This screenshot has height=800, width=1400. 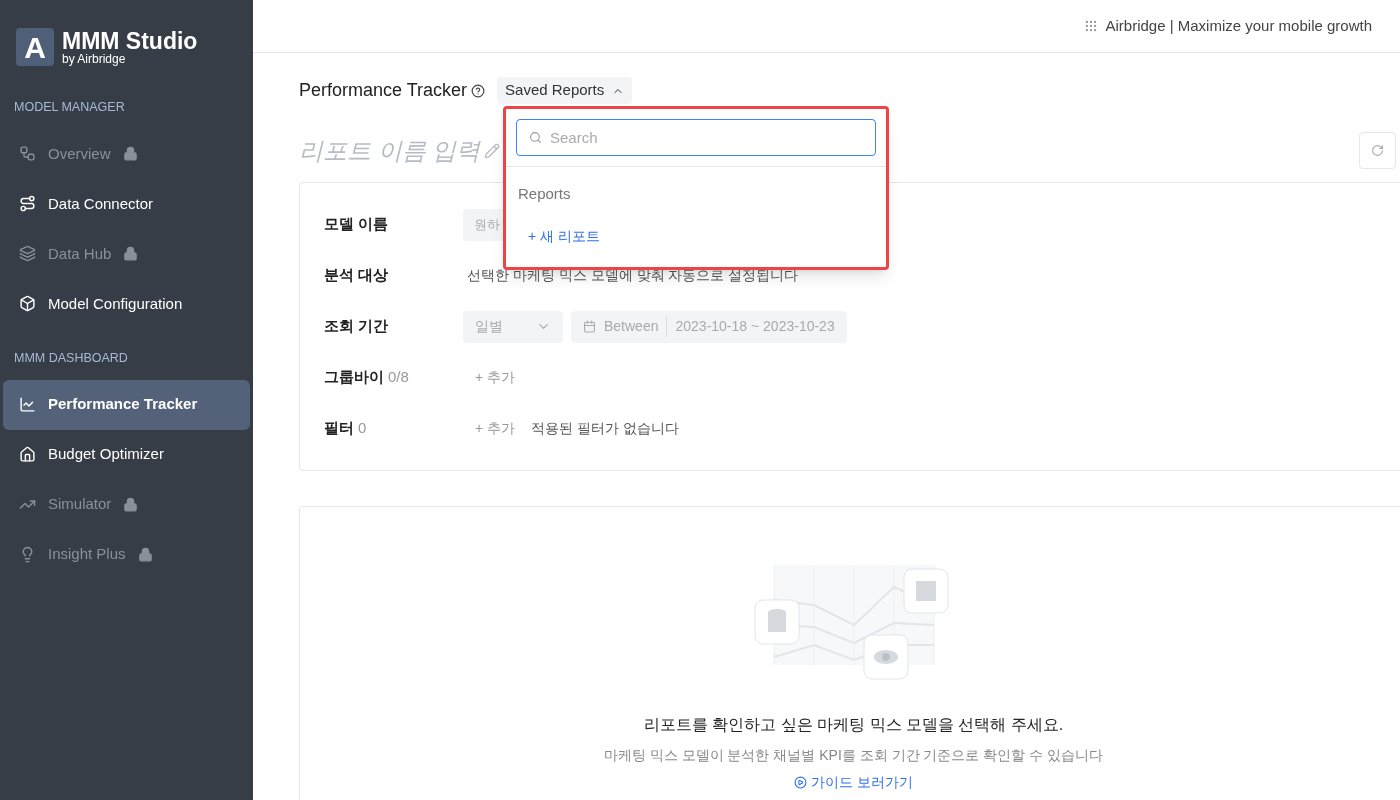 I want to click on calendar-icon, so click(x=589, y=326).